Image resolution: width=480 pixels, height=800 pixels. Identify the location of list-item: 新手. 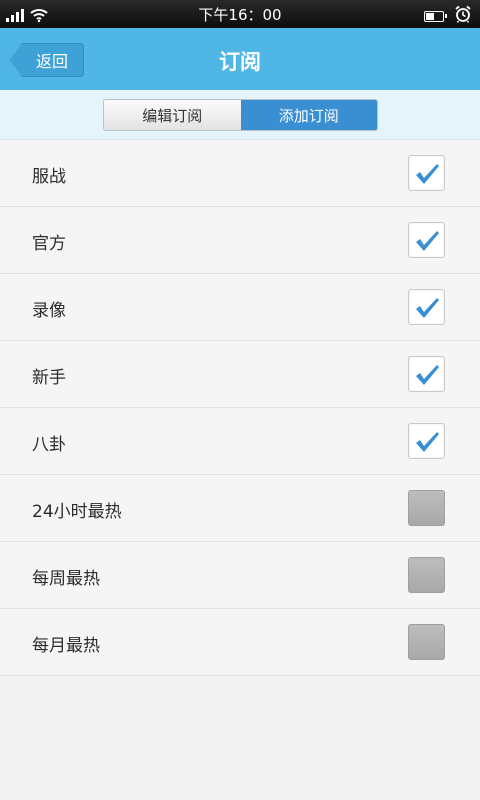
(240, 374).